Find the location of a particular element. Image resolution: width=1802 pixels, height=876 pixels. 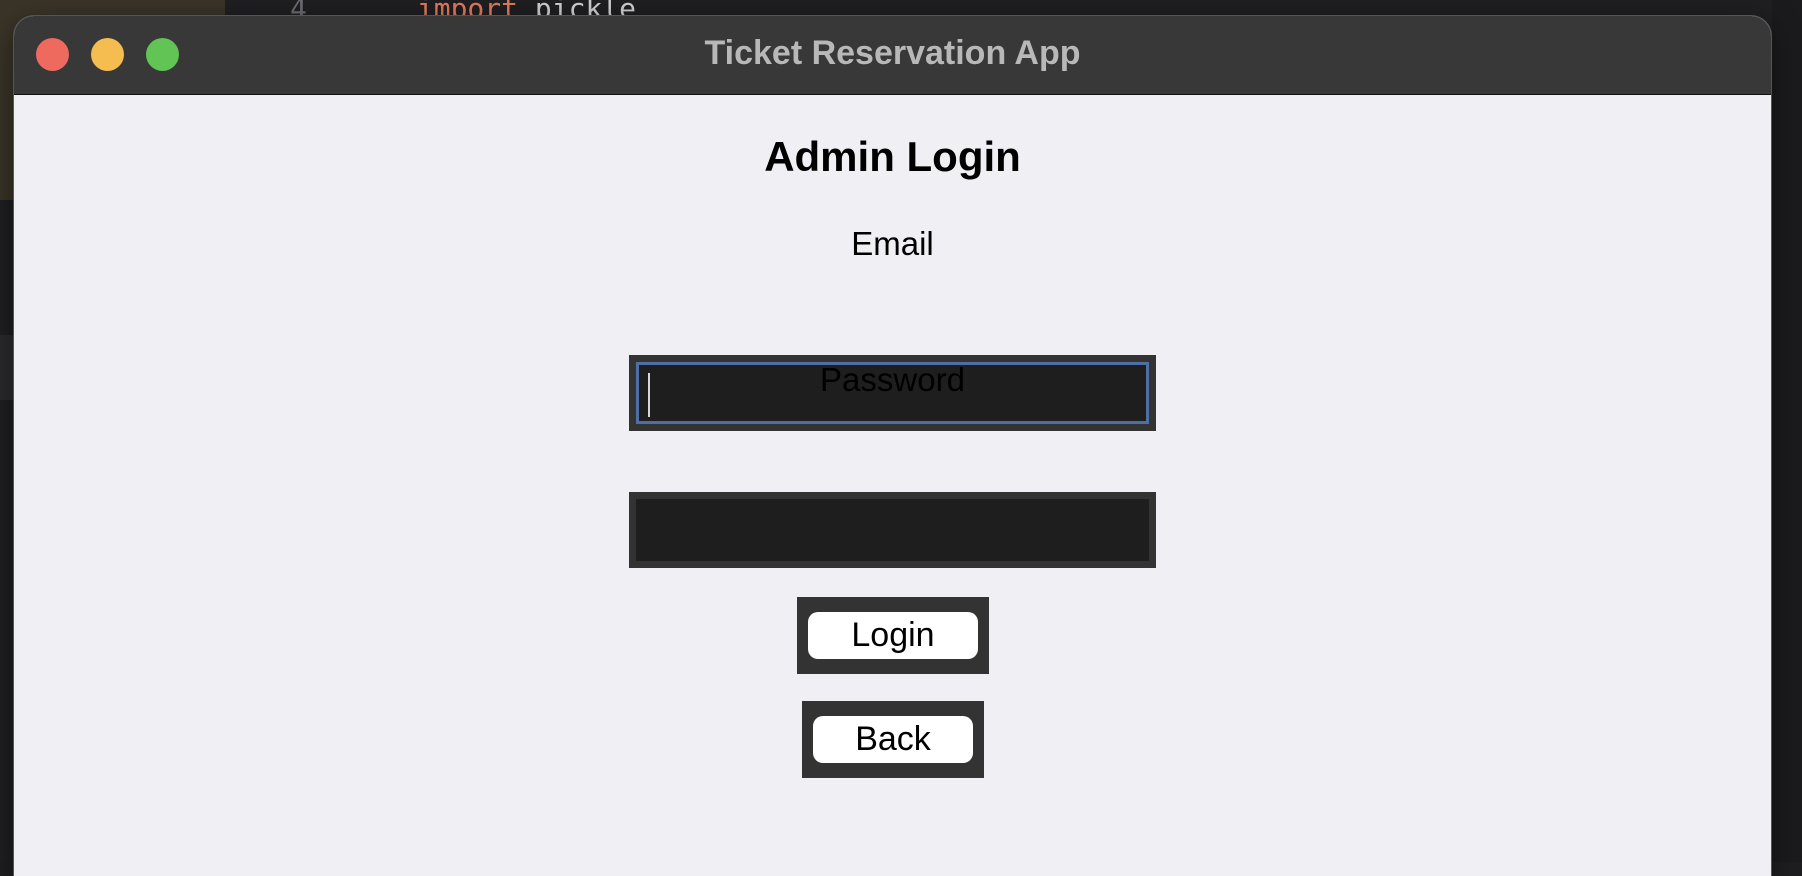

login-button-frame: Login is located at coordinates (893, 635).